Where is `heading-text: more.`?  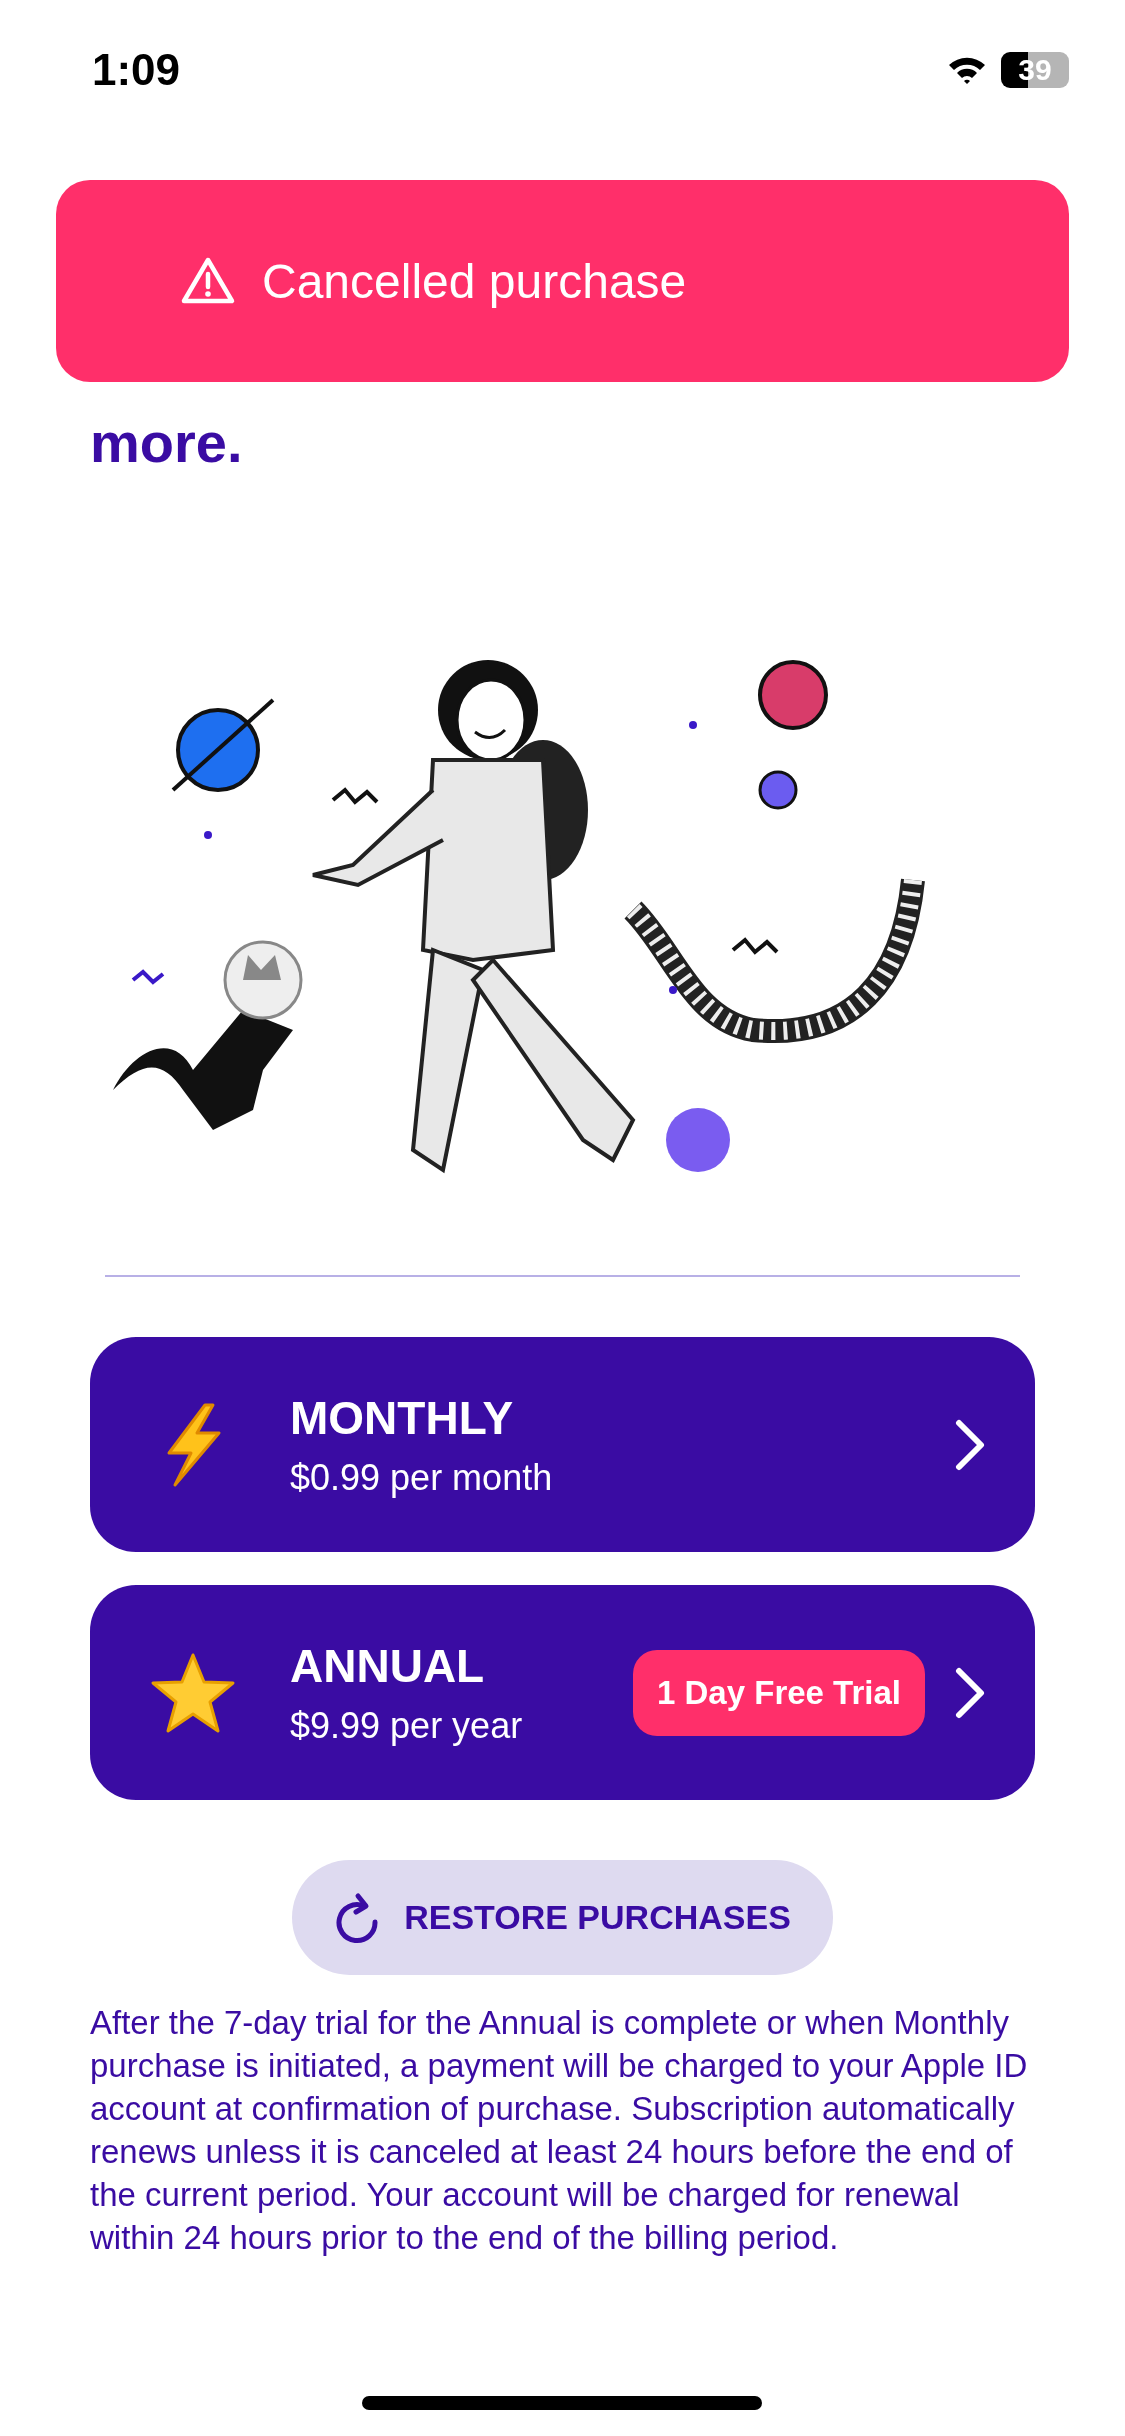 heading-text: more. is located at coordinates (166, 442).